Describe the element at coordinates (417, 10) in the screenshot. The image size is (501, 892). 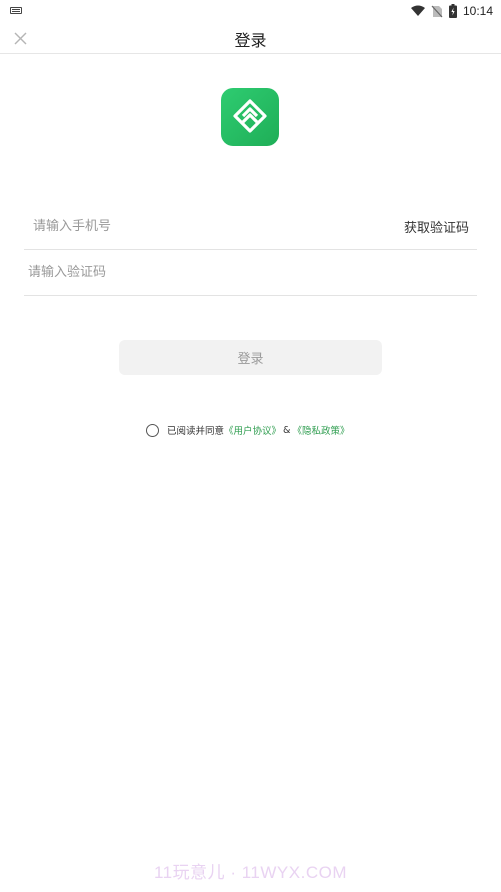
I see `wifi-icon` at that location.